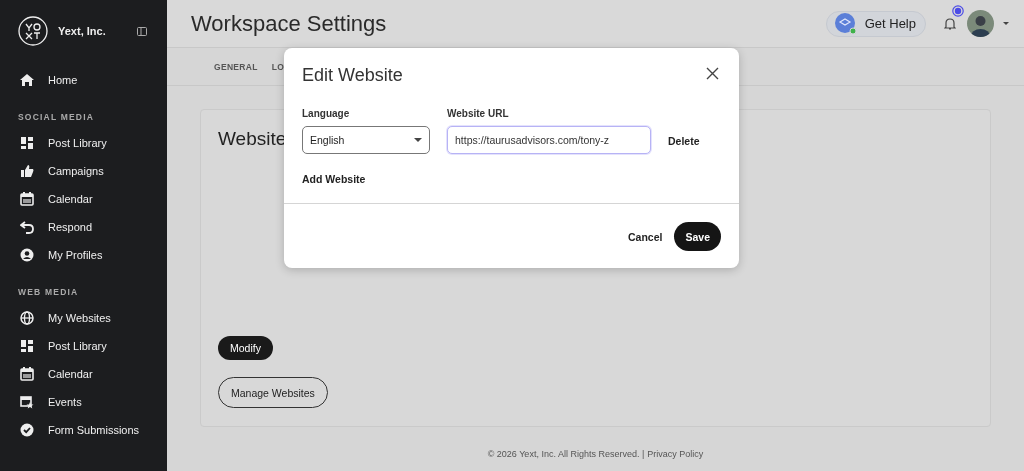  Describe the element at coordinates (697, 236) in the screenshot. I see `save-button: Save` at that location.